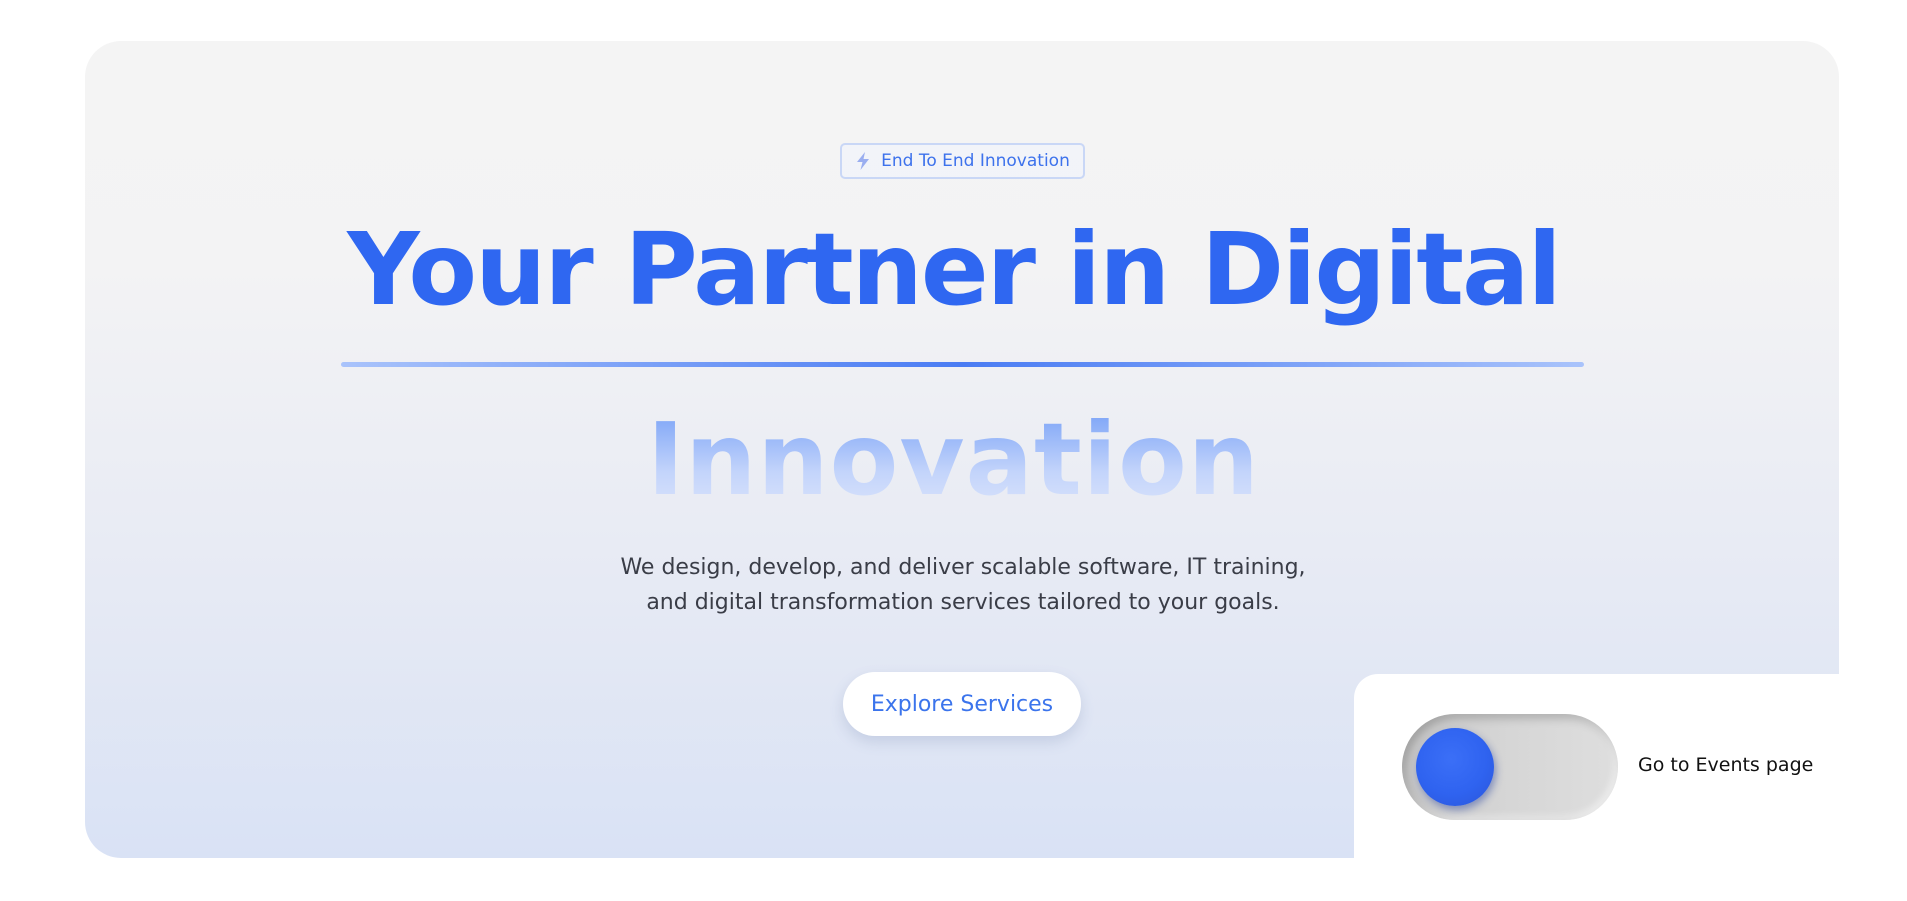 This screenshot has height=901, width=1907. What do you see at coordinates (1726, 765) in the screenshot?
I see `events-toggle-label: Go to Events page` at bounding box center [1726, 765].